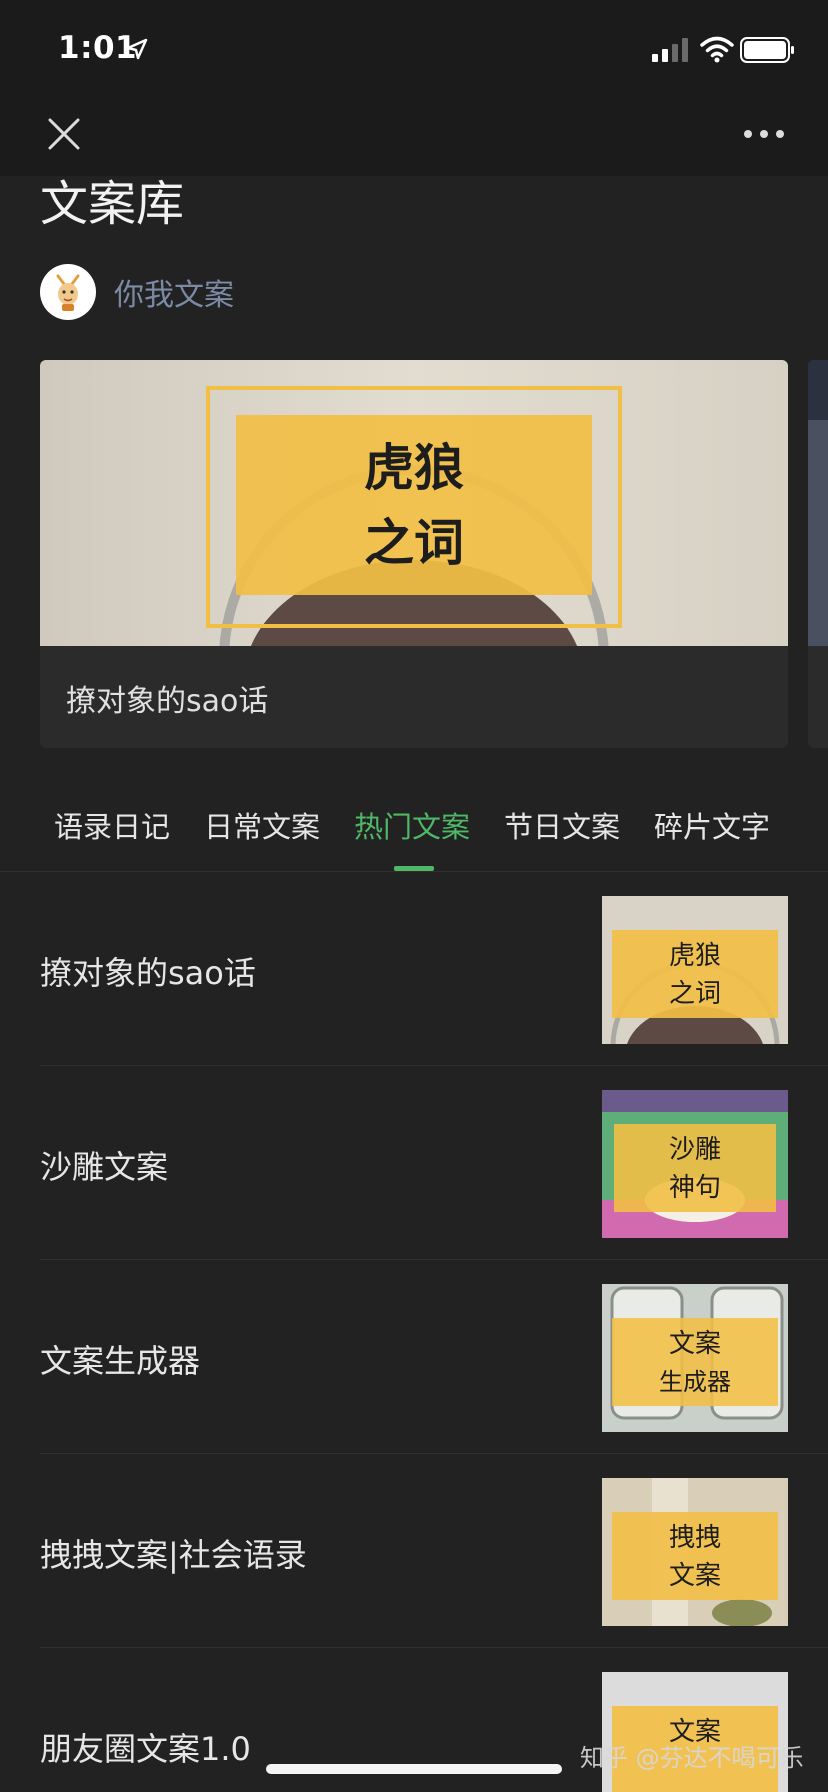 The width and height of the screenshot is (828, 1792). I want to click on list-item: 撩对象的sao话 虎狼 之词, so click(414, 969).